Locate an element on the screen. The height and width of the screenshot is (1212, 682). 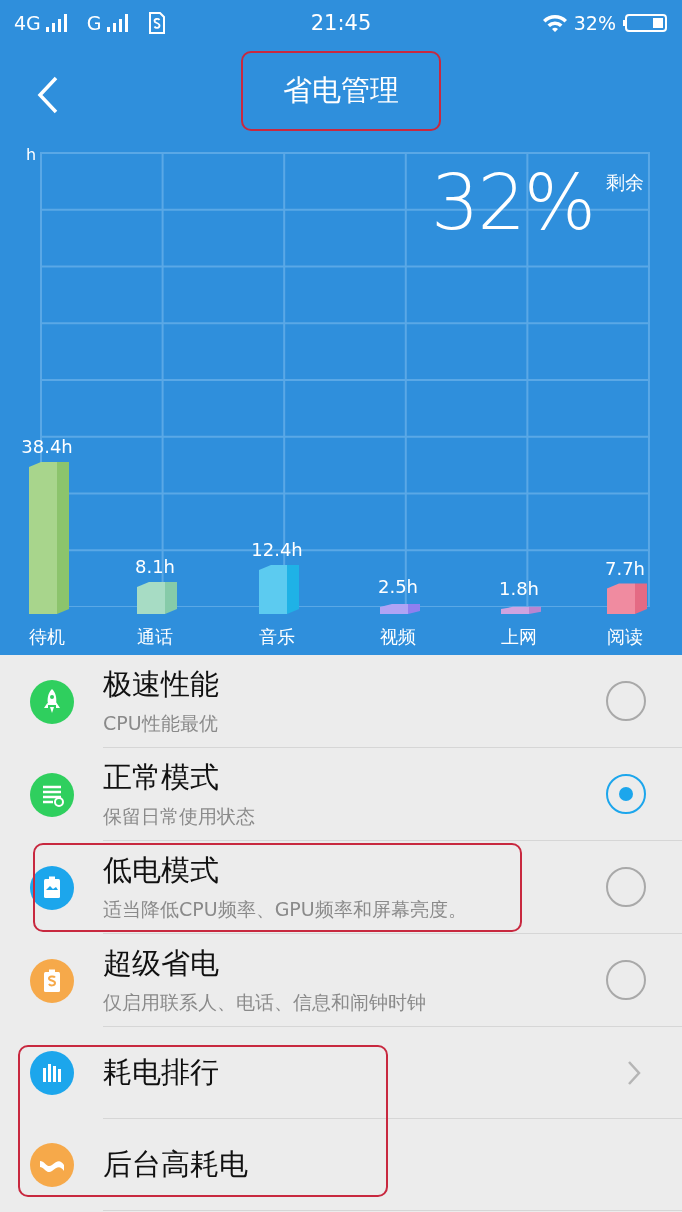
category-label: 上网 is located at coordinates (519, 636).